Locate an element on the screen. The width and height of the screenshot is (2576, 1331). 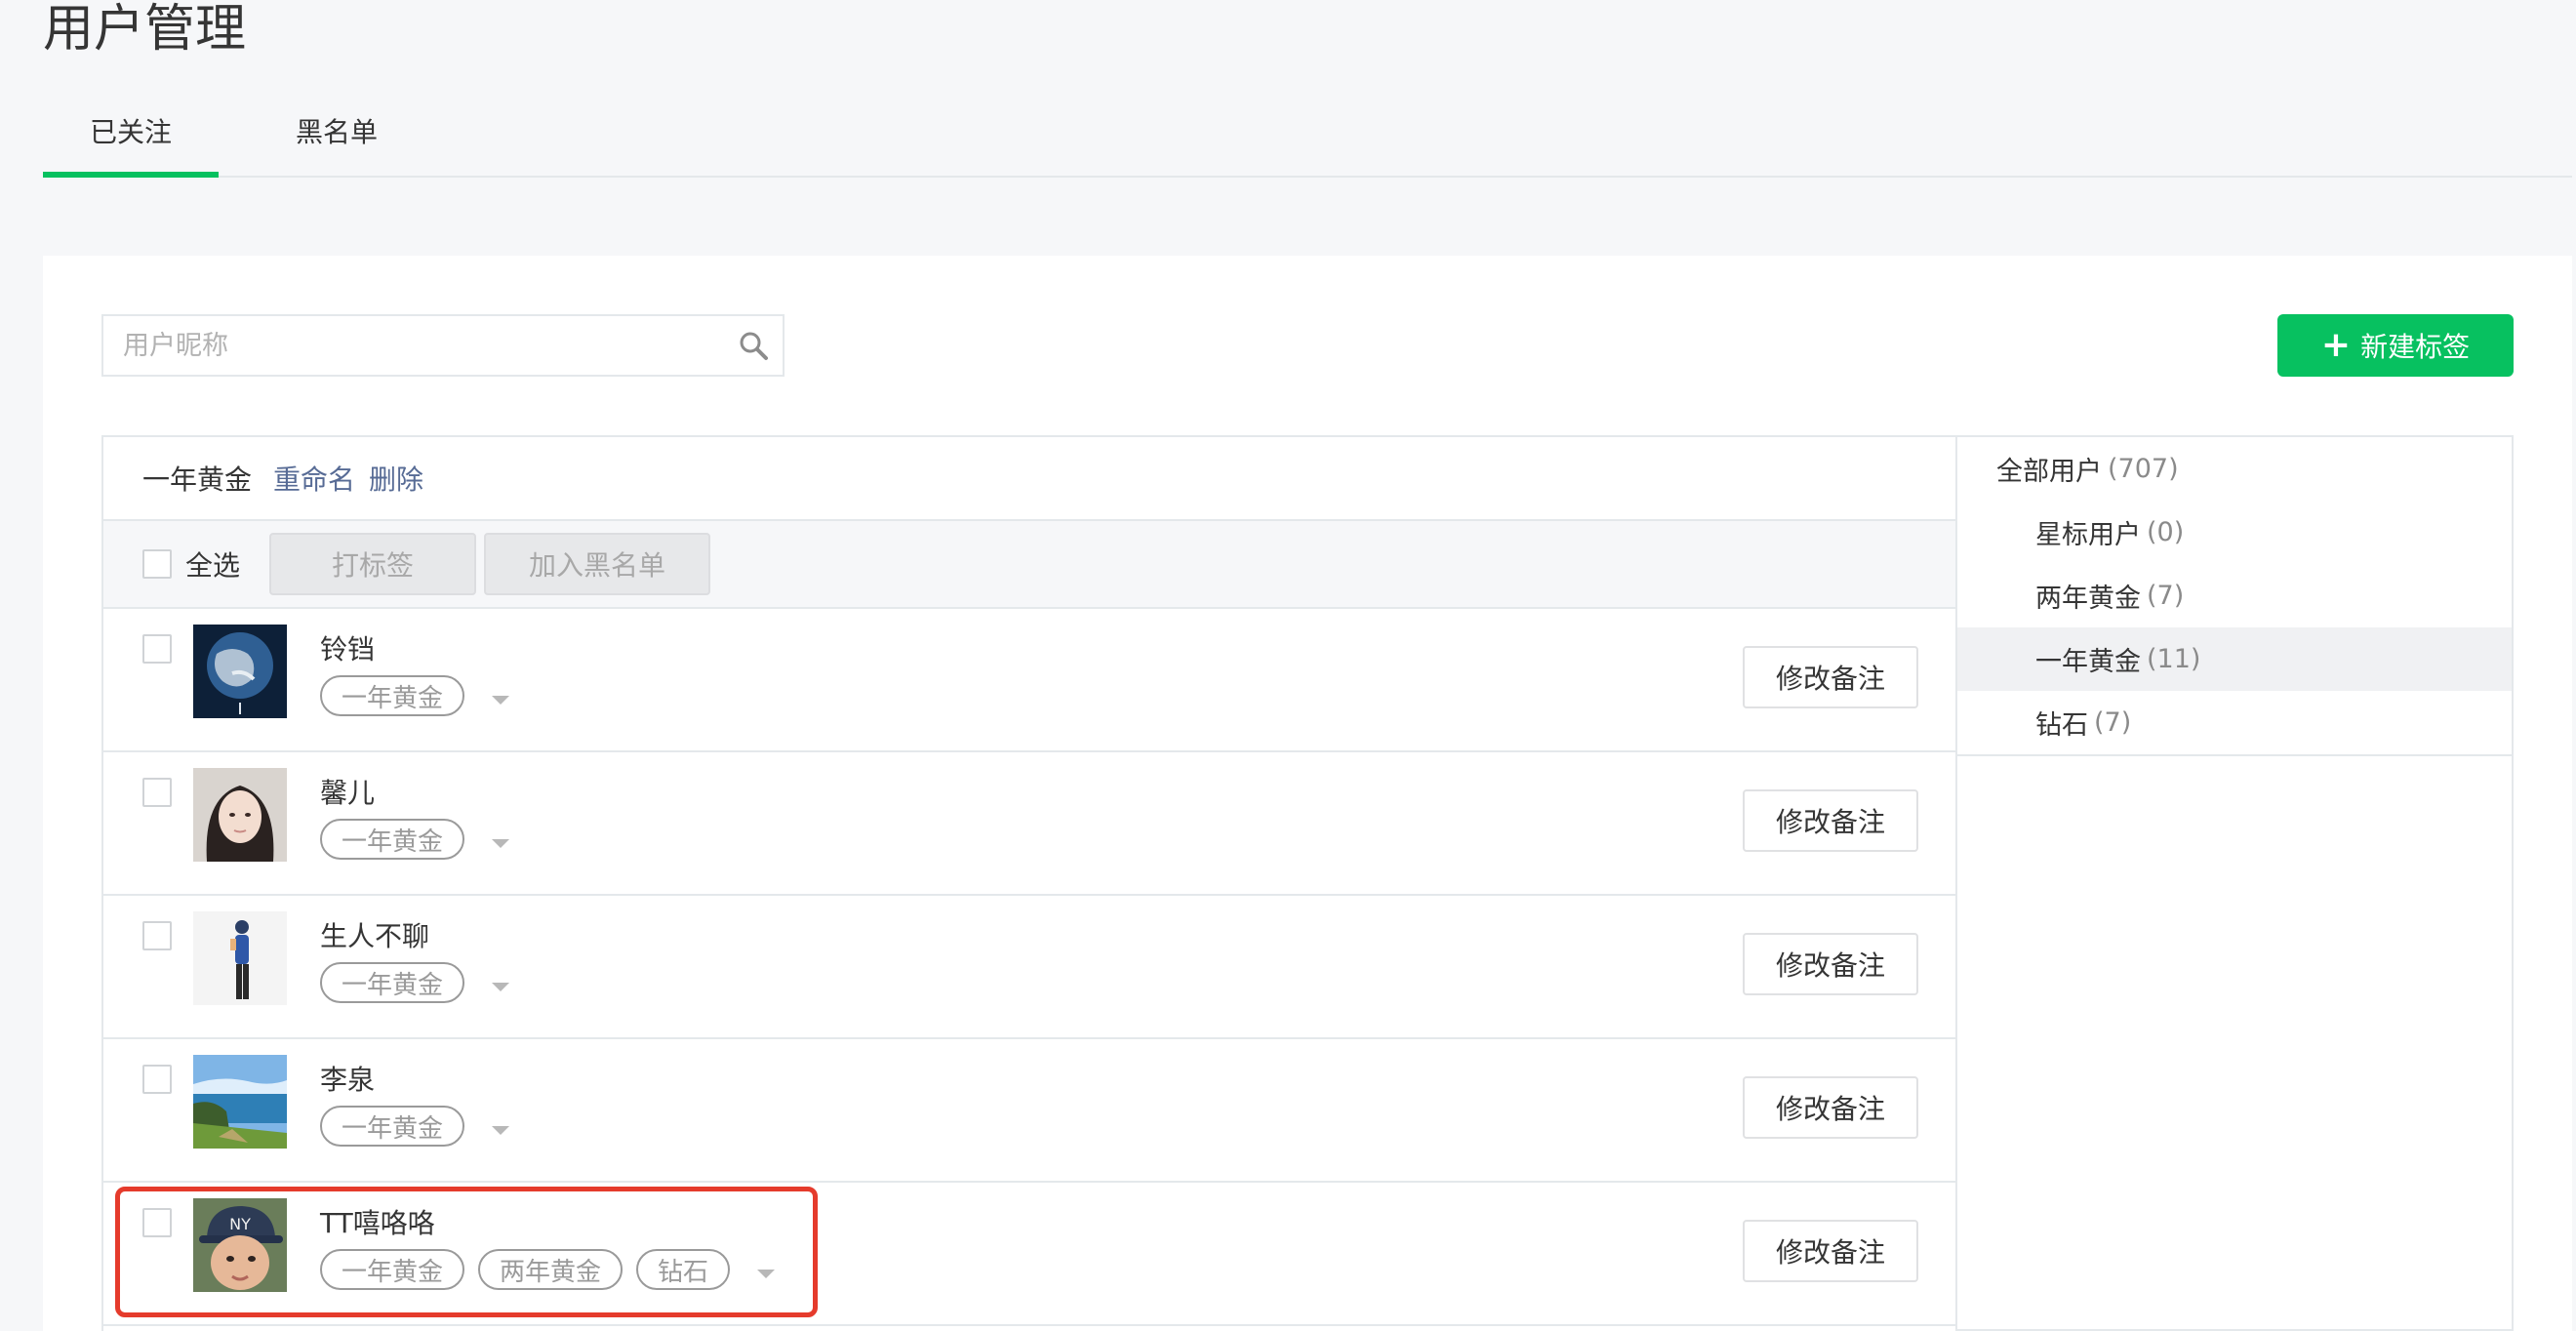
user-name: TT嘻咯咯 is located at coordinates (377, 1223).